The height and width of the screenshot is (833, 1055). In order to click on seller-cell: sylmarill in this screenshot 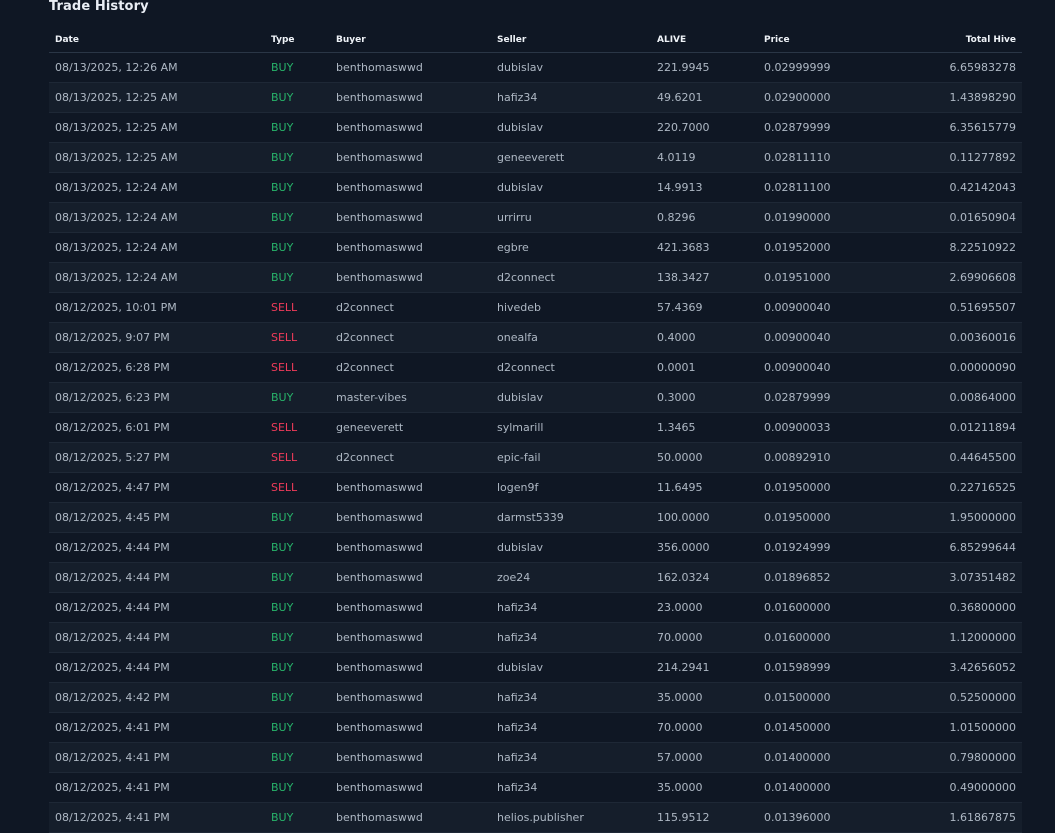, I will do `click(571, 427)`.